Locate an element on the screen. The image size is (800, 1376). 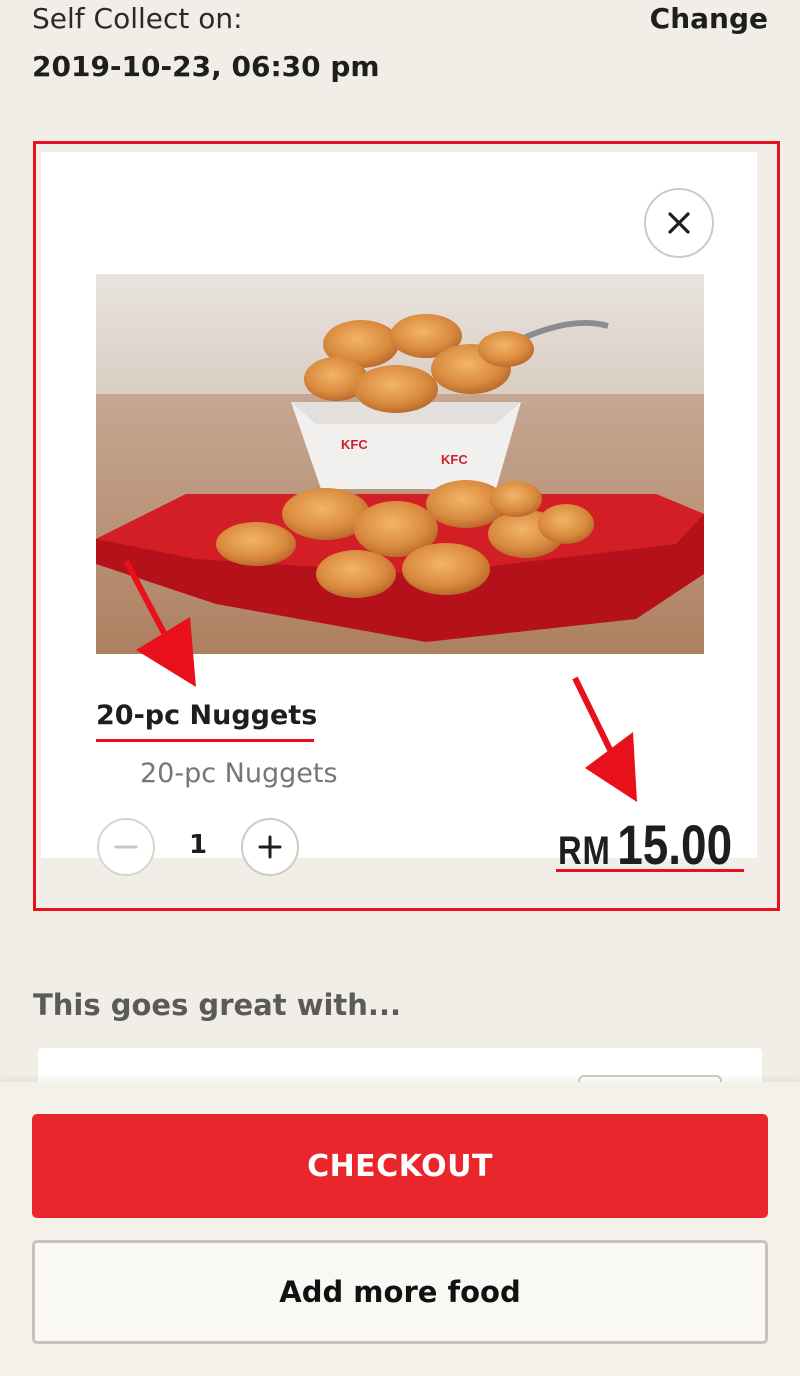
annotation-arrow-price is located at coordinates (604, 739).